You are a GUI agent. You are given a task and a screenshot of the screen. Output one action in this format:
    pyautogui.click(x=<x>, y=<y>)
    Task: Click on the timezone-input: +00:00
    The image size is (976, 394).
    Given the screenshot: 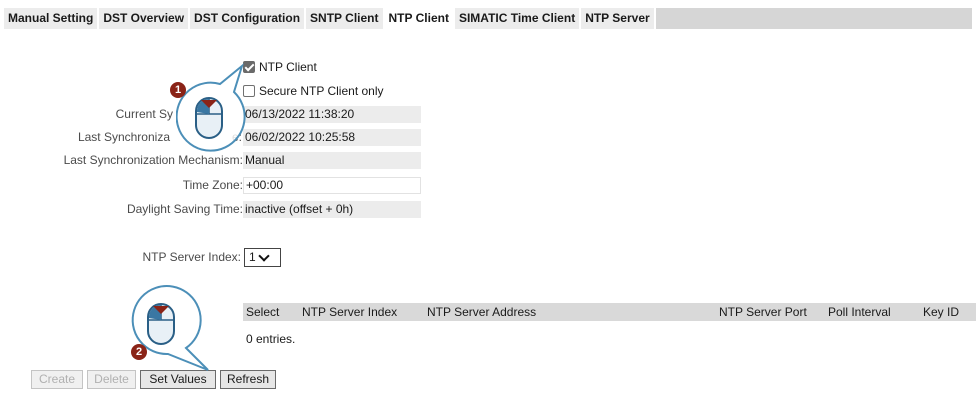 What is the action you would take?
    pyautogui.click(x=332, y=185)
    